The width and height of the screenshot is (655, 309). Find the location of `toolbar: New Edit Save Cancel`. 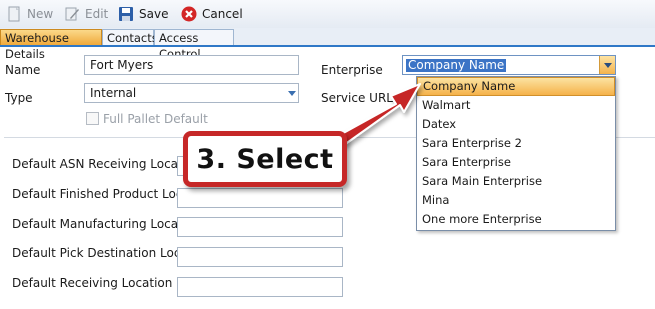

toolbar: New Edit Save Cancel is located at coordinates (327, 14).